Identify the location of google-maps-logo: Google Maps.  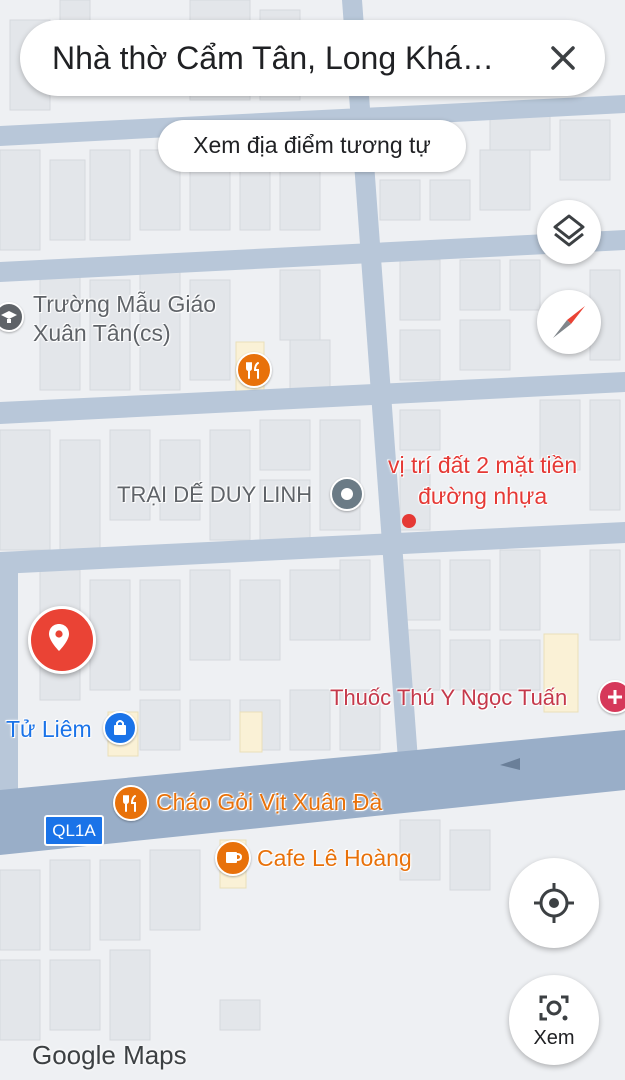
(109, 1055).